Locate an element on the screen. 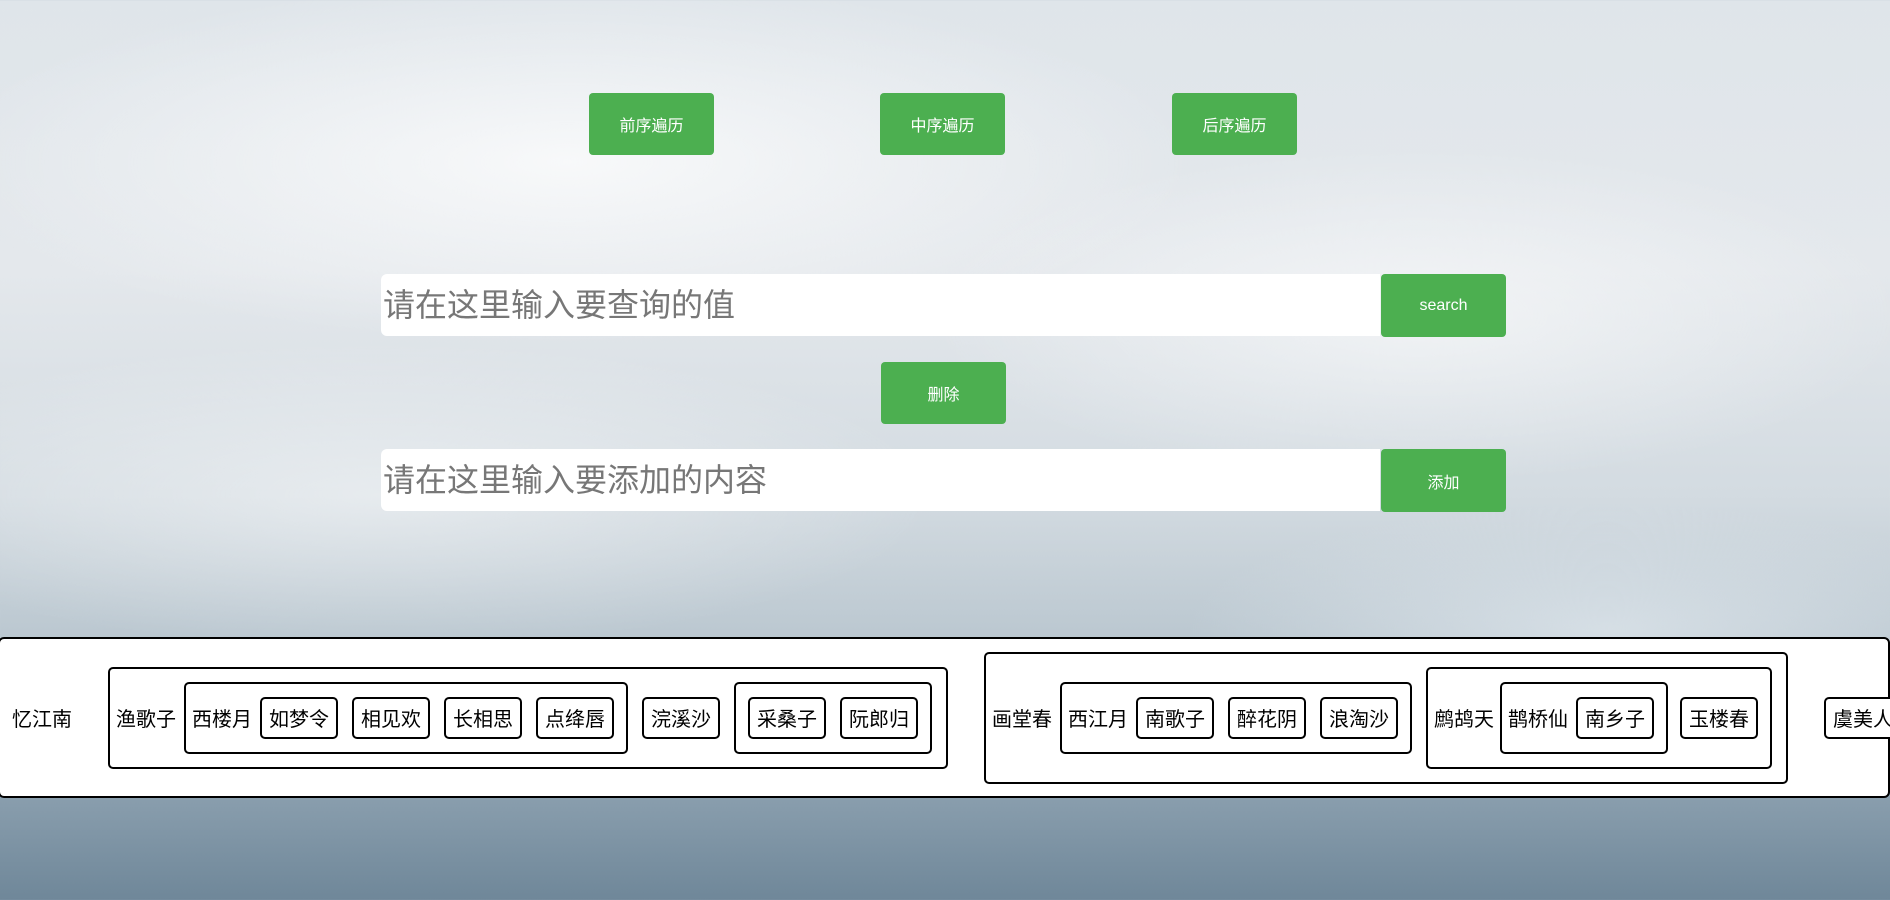 The image size is (1890, 900). tree-node-label: 渔歌子 is located at coordinates (146, 719).